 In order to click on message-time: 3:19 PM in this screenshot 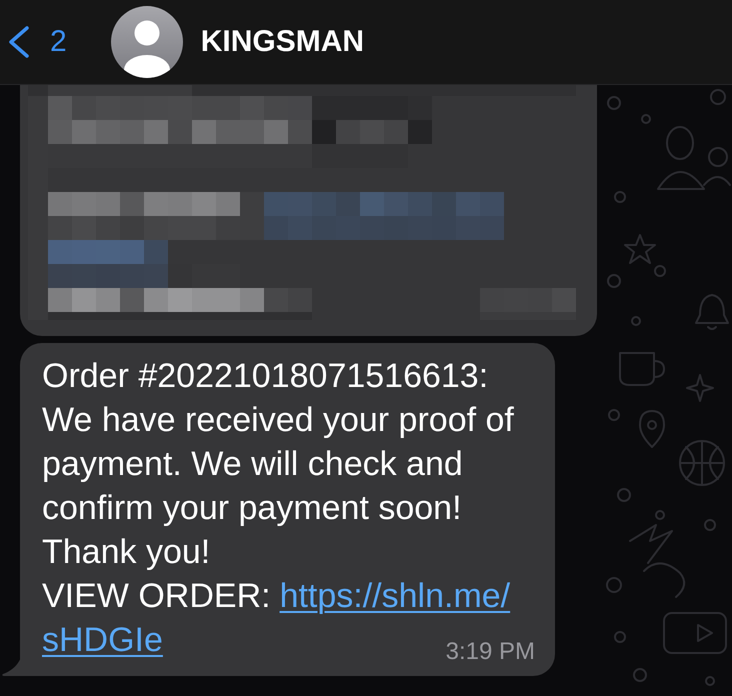, I will do `click(490, 652)`.